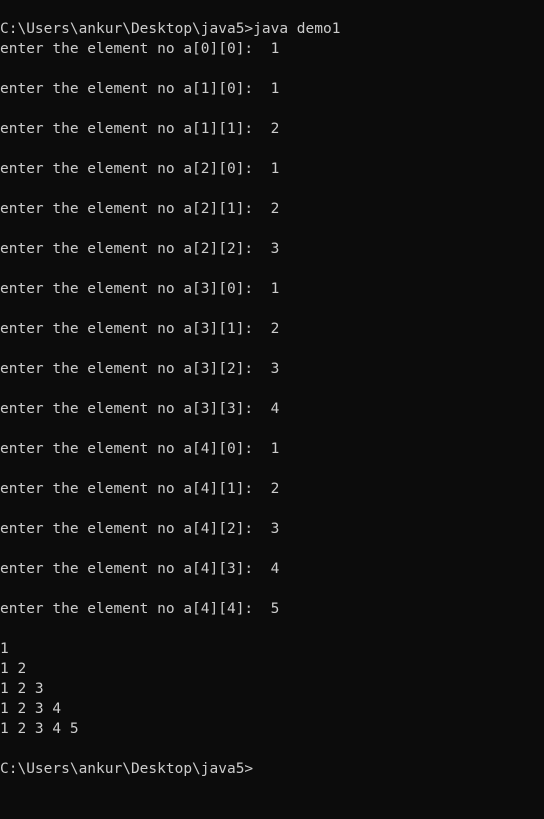  What do you see at coordinates (140, 49) in the screenshot?
I see `output-line: enter the element no a[0][0]: 1` at bounding box center [140, 49].